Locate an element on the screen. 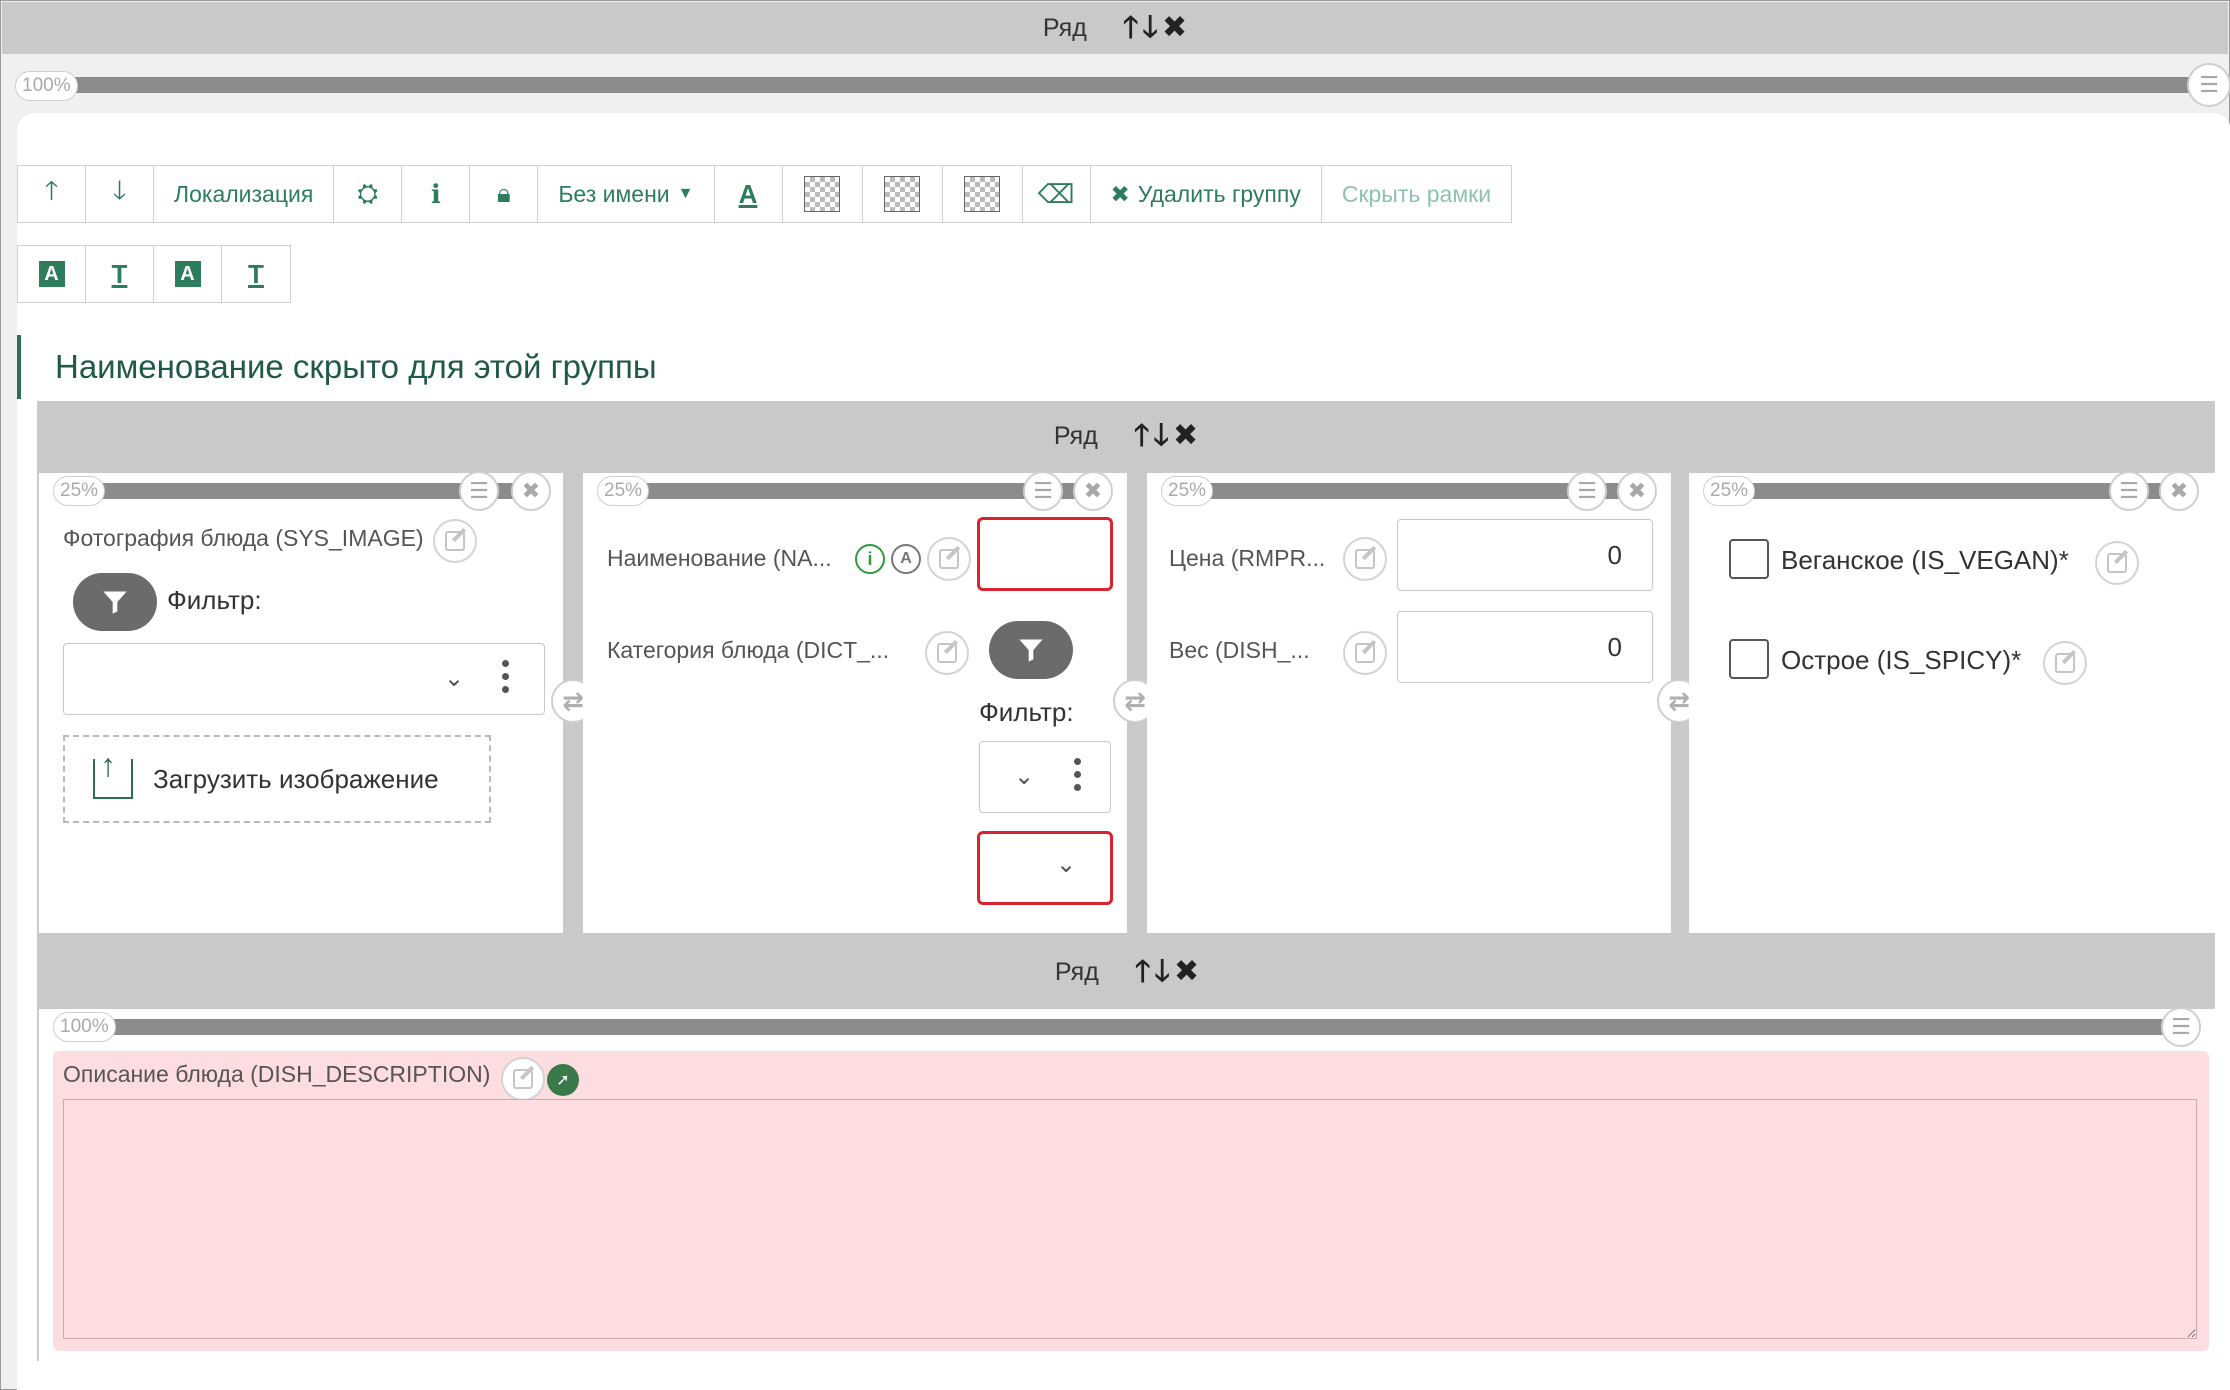  font-color-button: A is located at coordinates (748, 194).